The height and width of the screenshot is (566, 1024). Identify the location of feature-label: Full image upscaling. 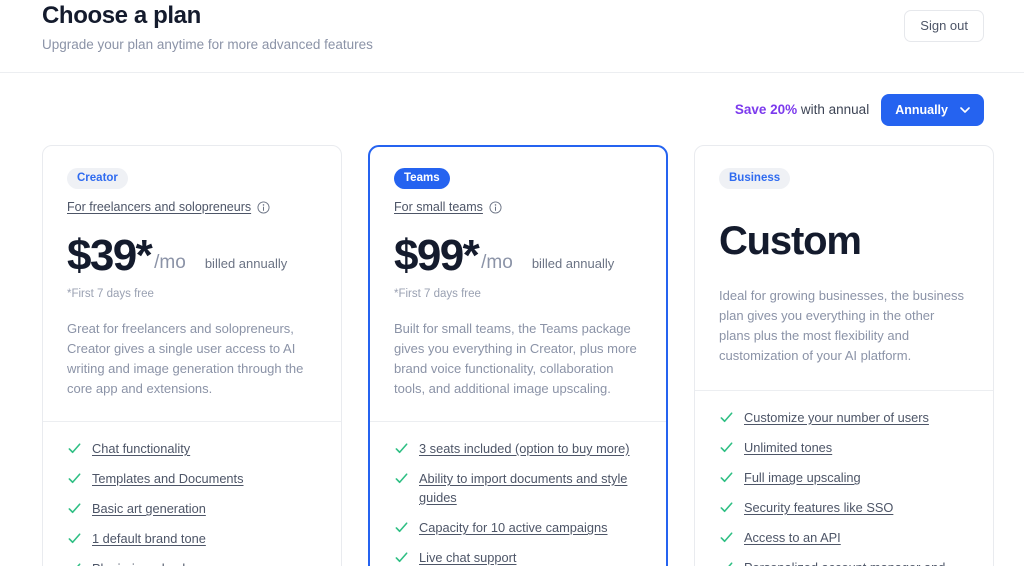
(802, 477).